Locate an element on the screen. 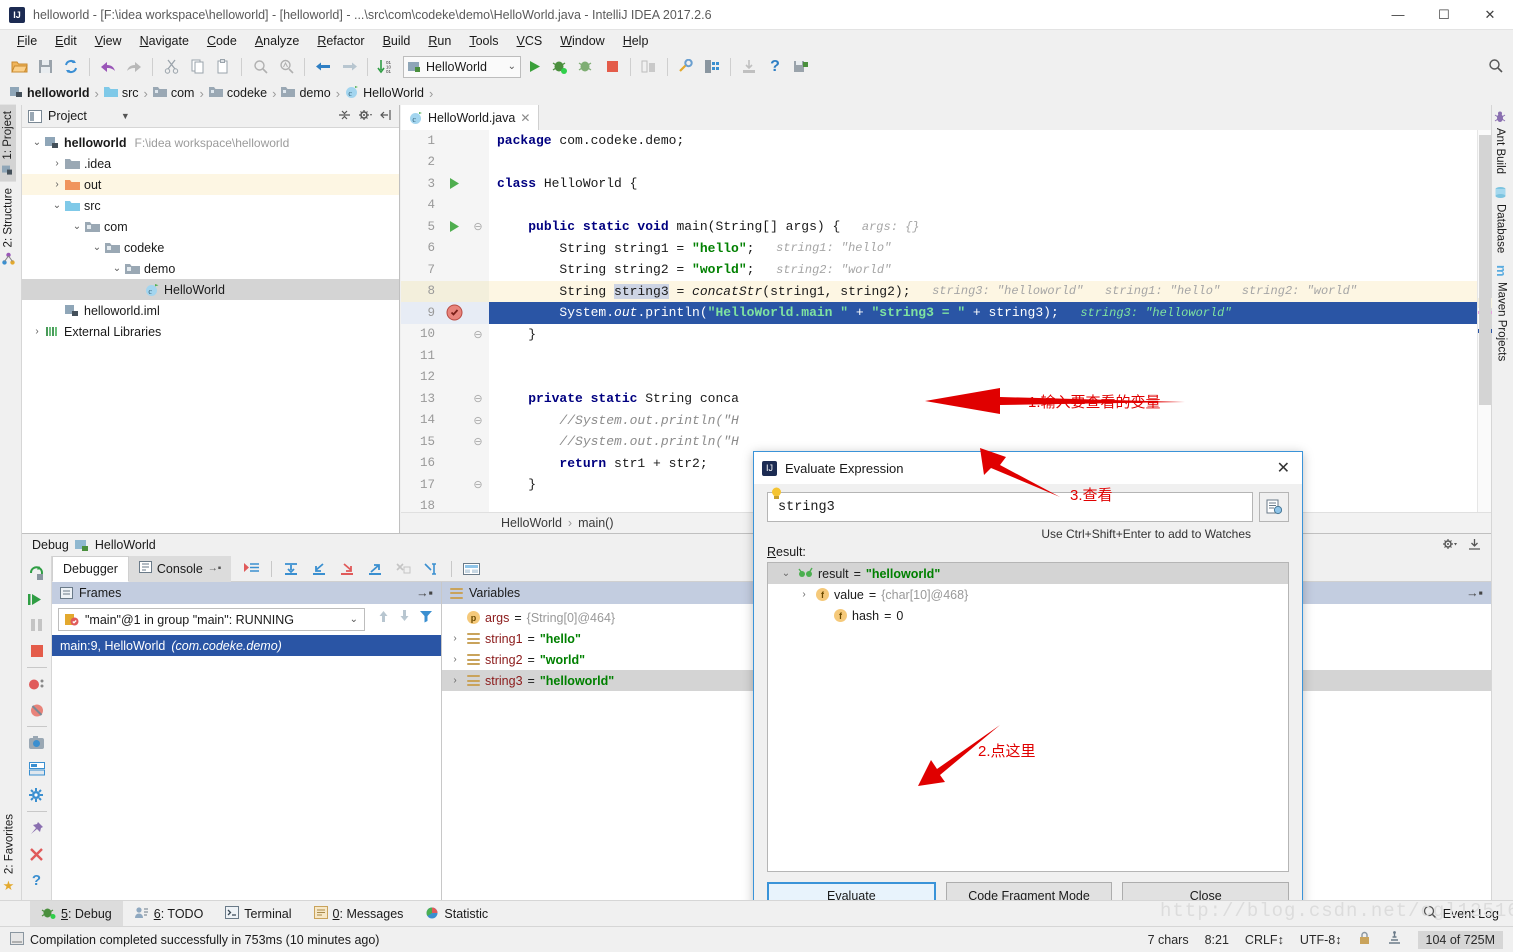 The image size is (1513, 952). breadcrumb-item-helloworld: helloworld is located at coordinates (50, 93).